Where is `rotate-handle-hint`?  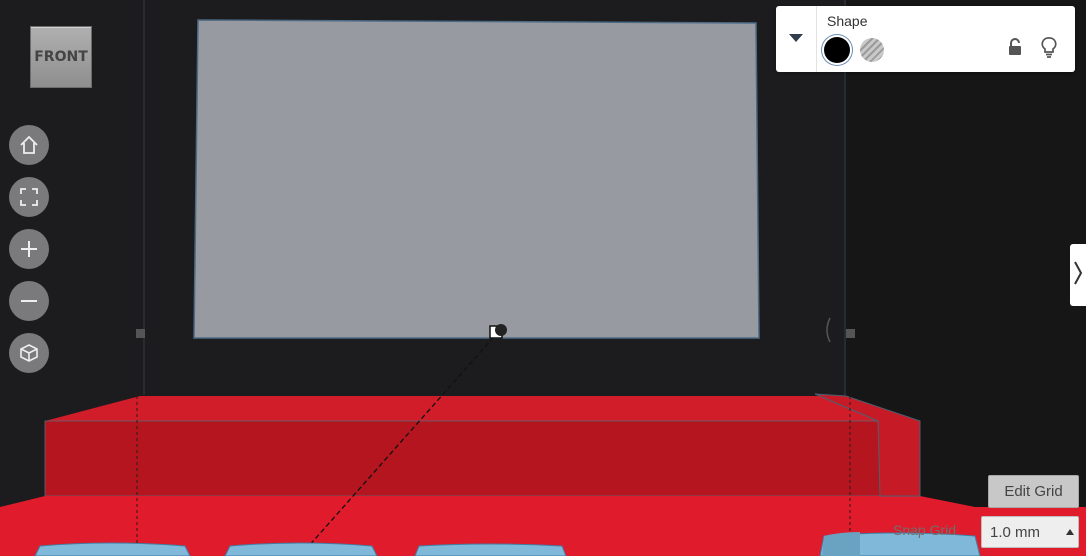 rotate-handle-hint is located at coordinates (828, 330).